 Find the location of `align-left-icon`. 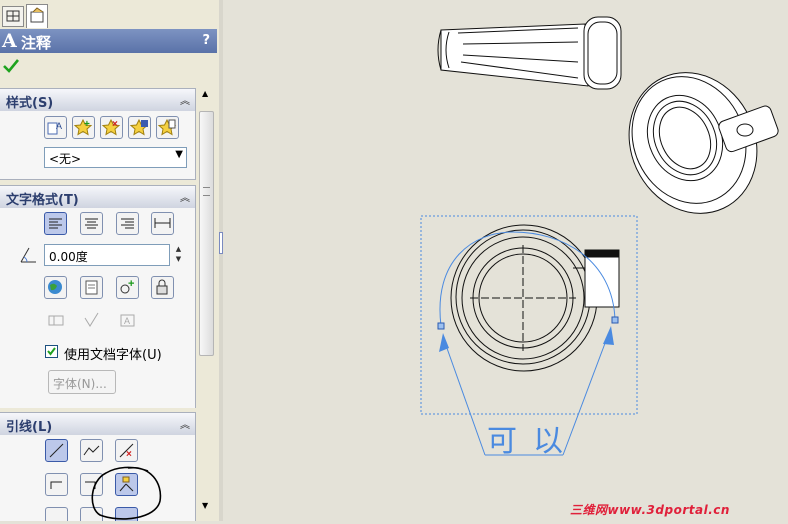

align-left-icon is located at coordinates (55, 223).